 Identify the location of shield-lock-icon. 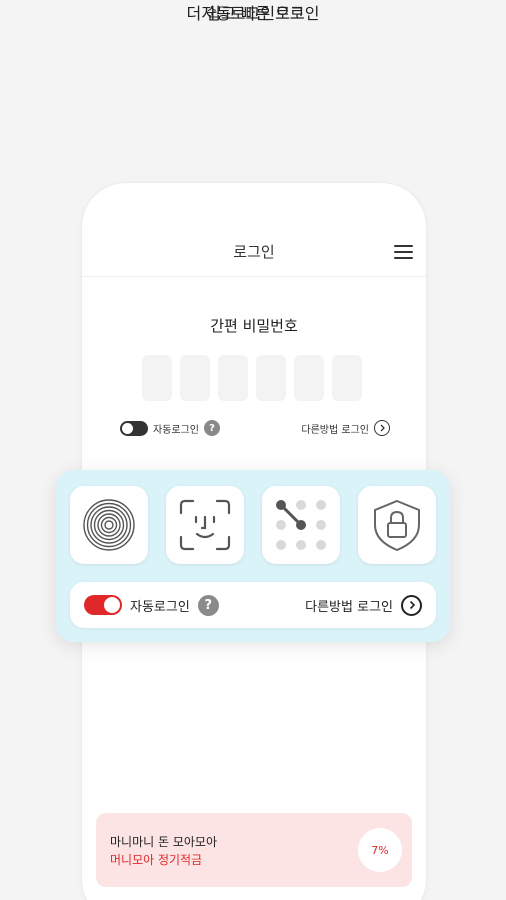
(397, 525).